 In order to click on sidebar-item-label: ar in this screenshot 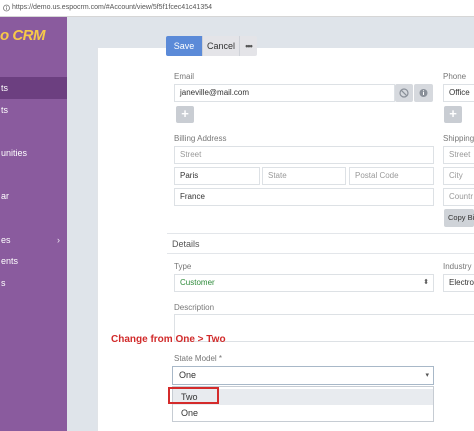, I will do `click(5, 196)`.